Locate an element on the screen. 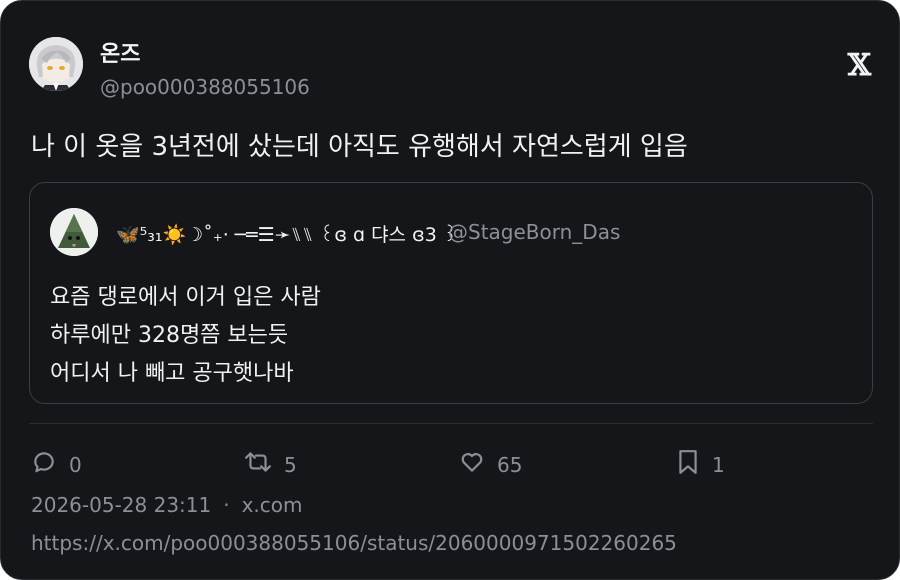 This screenshot has height=580, width=900. author-handle: @poo000388055106 is located at coordinates (205, 87).